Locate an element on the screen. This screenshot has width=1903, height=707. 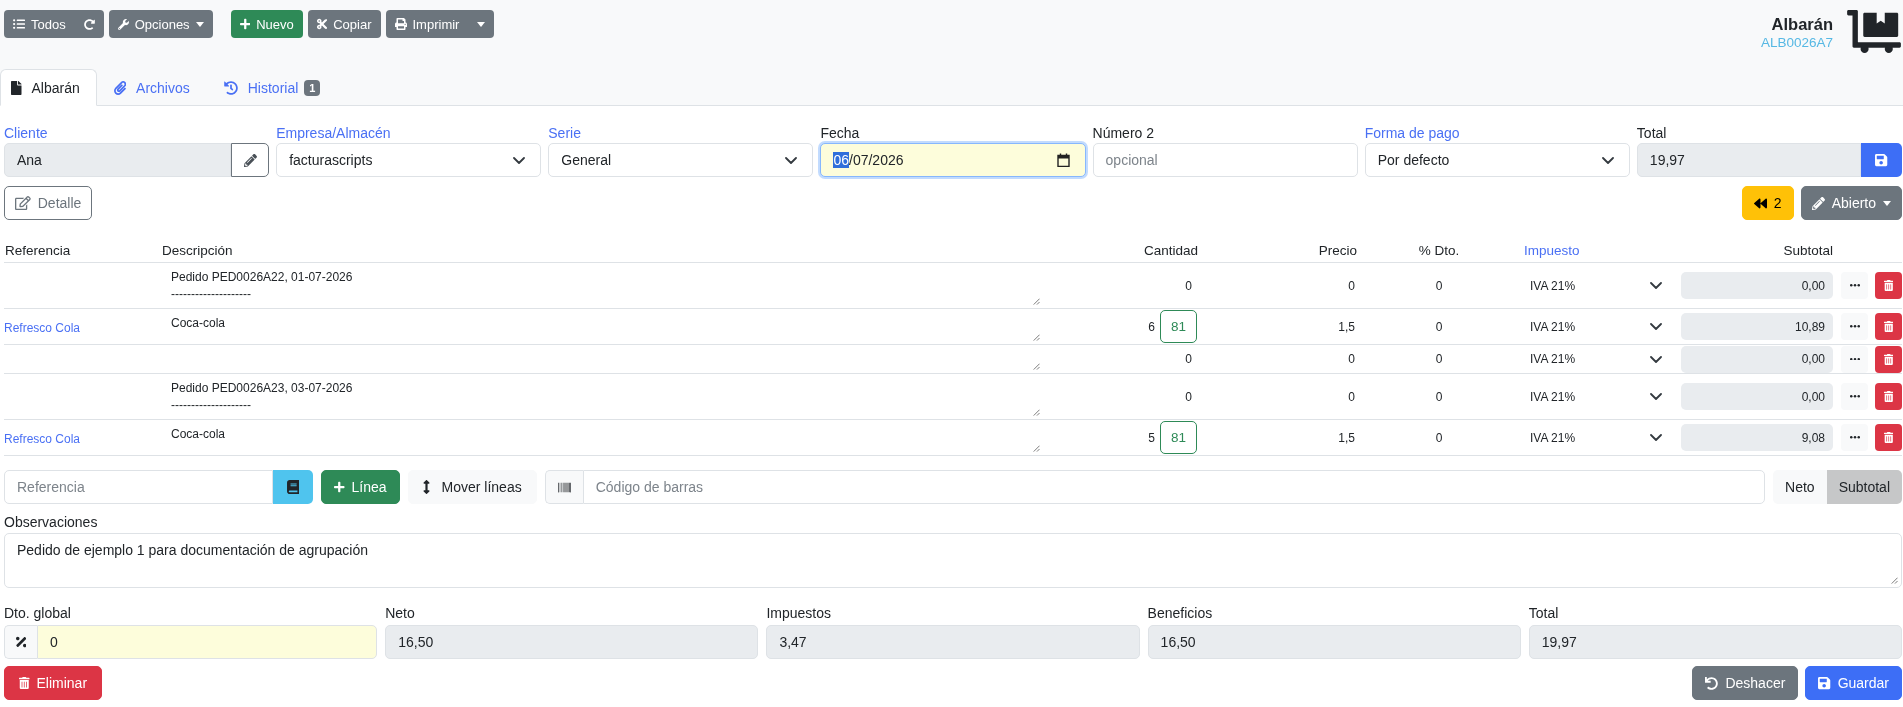
select-field: General is located at coordinates (681, 160).